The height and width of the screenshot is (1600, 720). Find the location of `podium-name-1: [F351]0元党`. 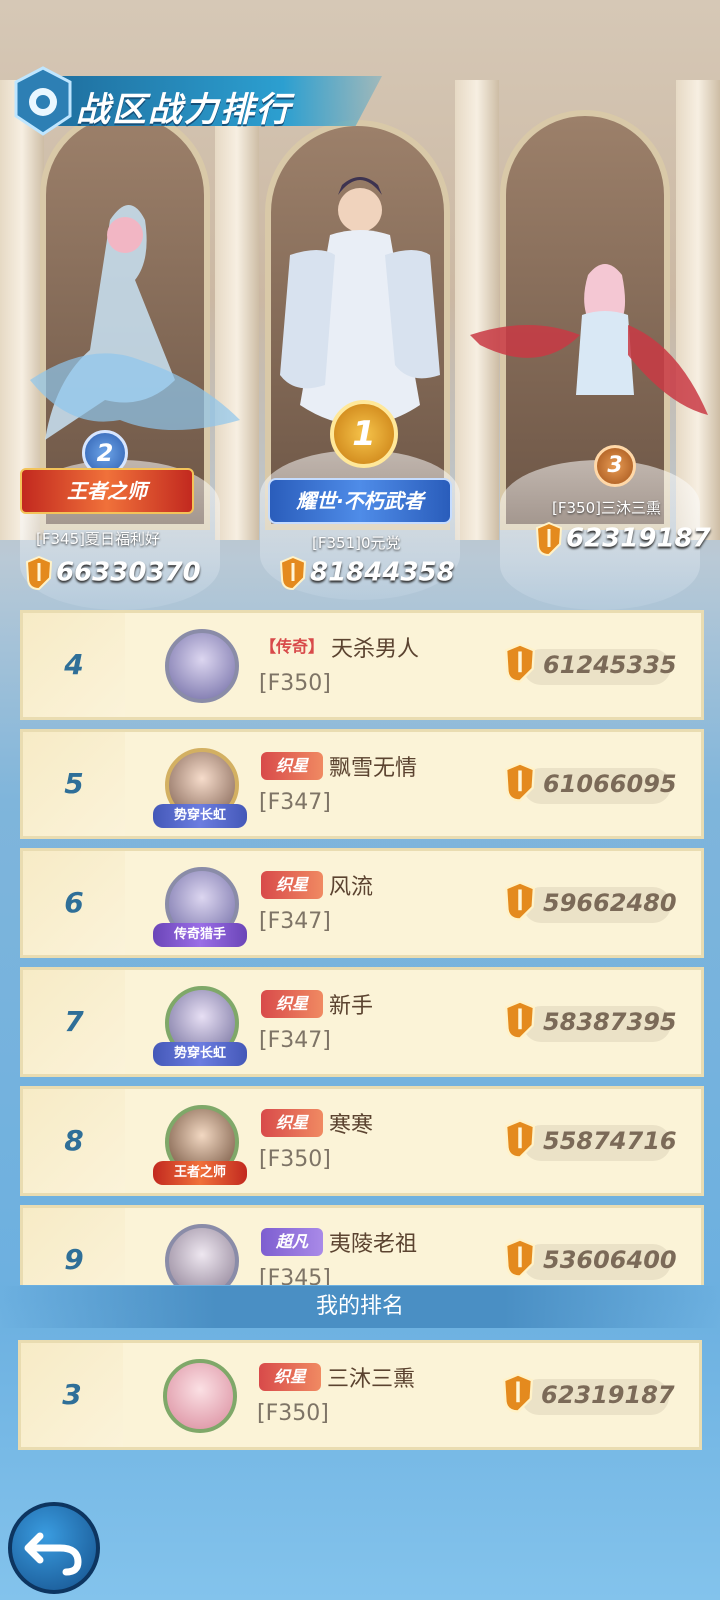

podium-name-1: [F351]0元党 is located at coordinates (356, 543).